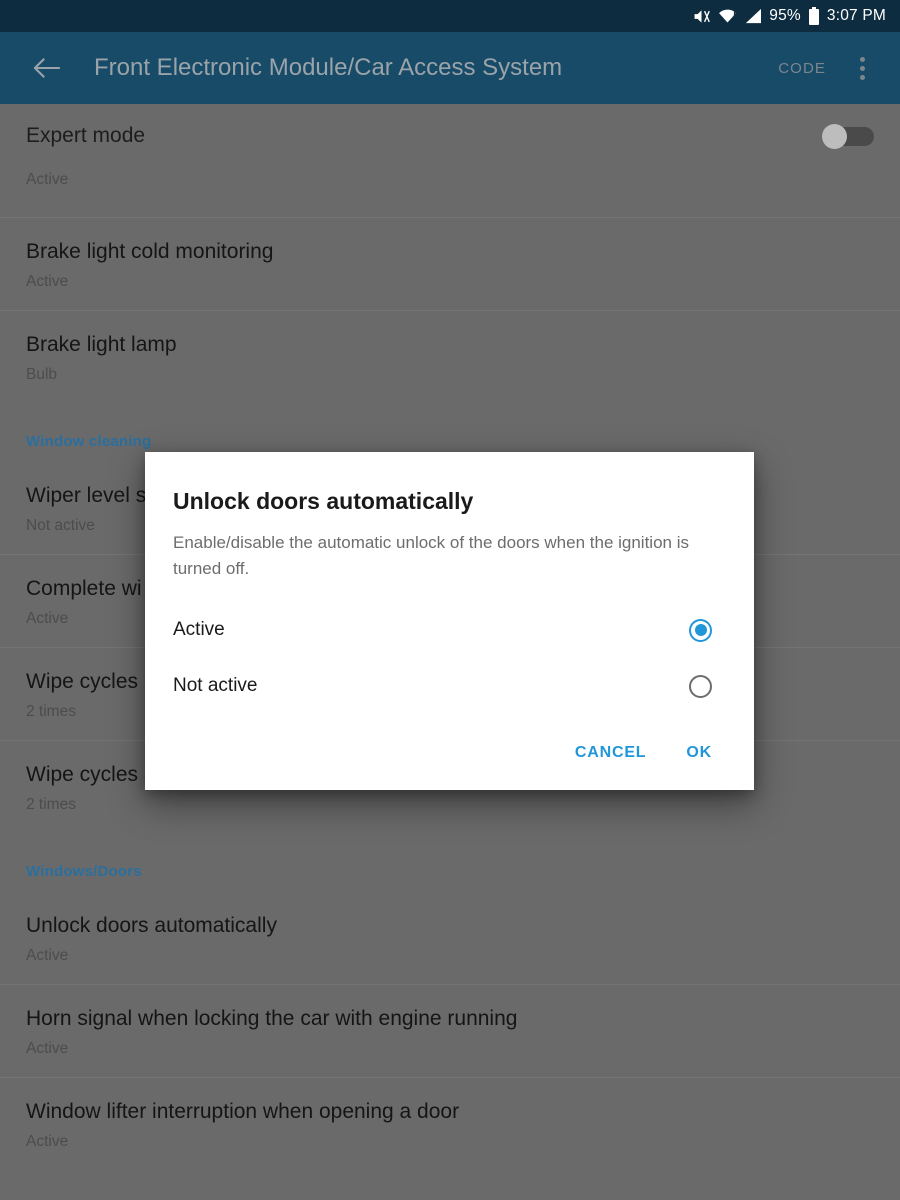 The width and height of the screenshot is (900, 1200). I want to click on radio-option-active: Active, so click(449, 630).